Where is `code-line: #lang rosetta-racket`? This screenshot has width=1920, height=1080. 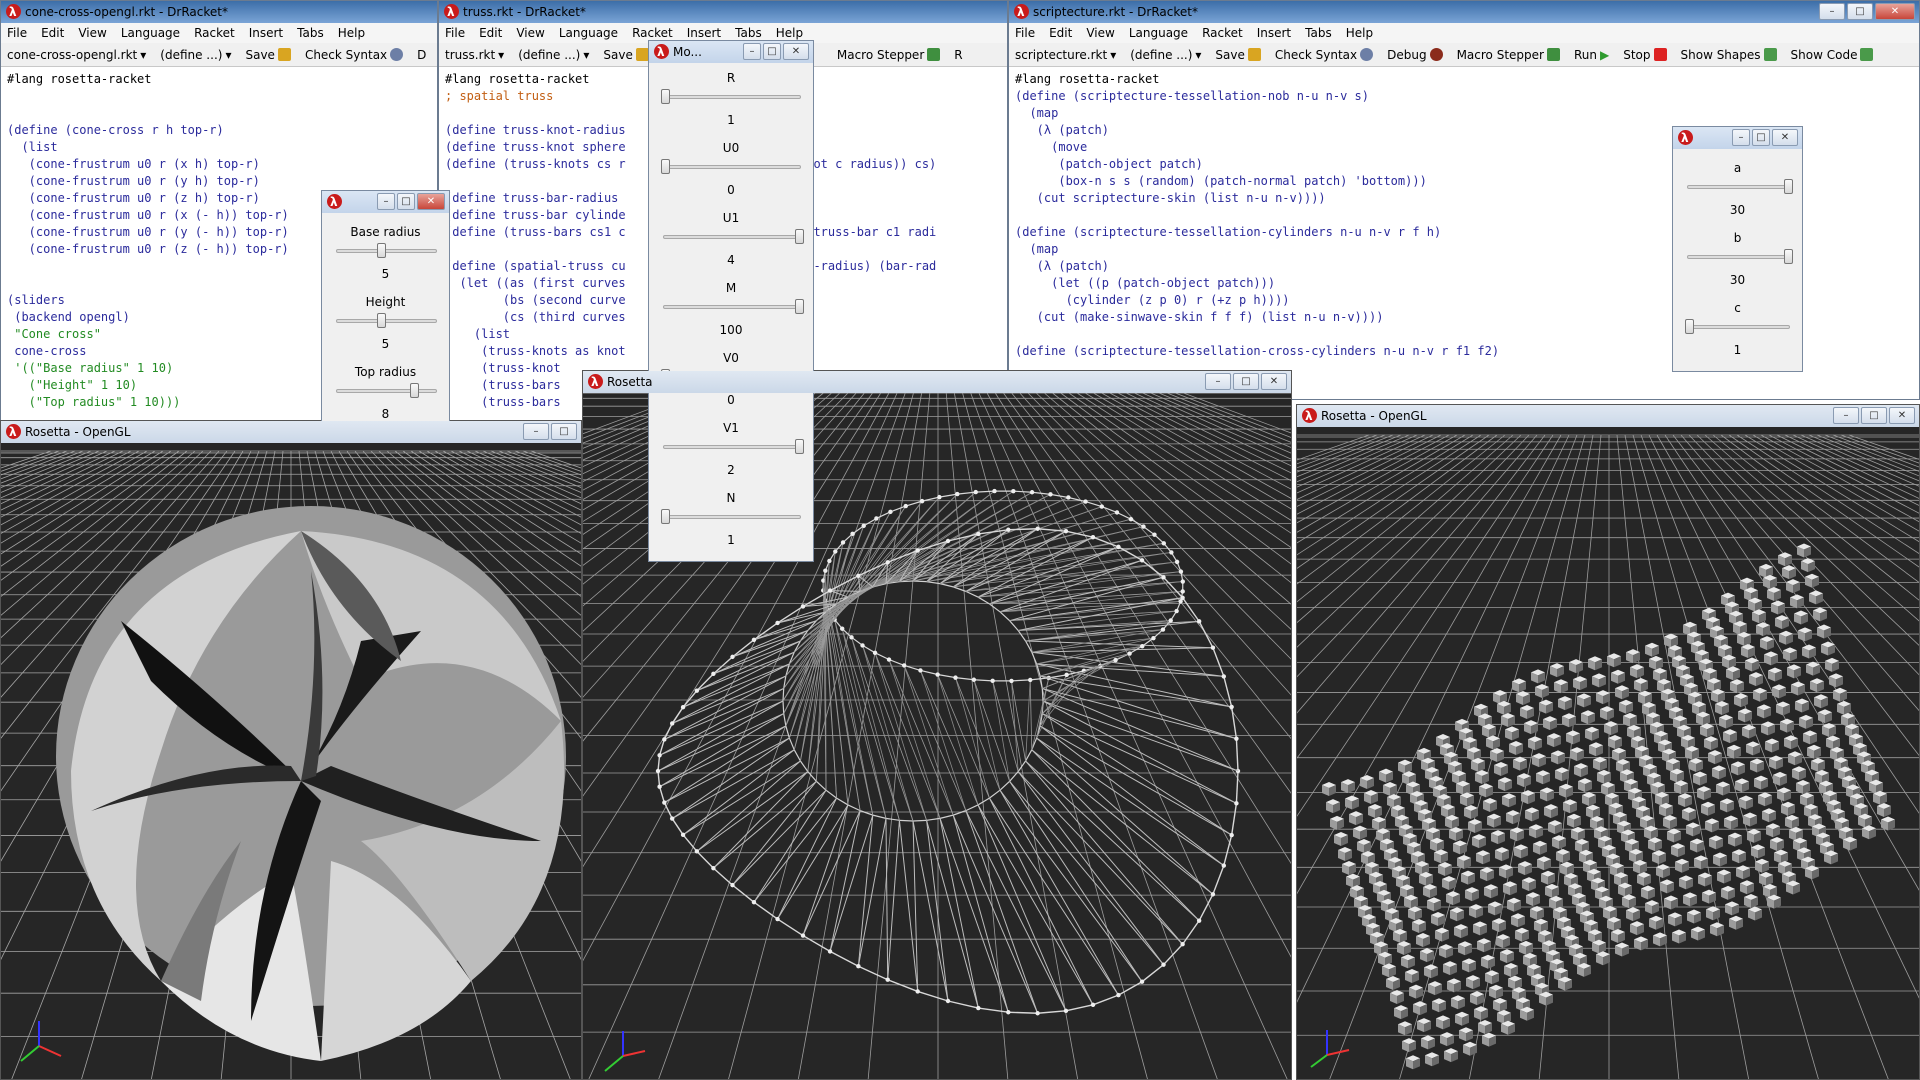 code-line: #lang rosetta-racket is located at coordinates (1087, 79).